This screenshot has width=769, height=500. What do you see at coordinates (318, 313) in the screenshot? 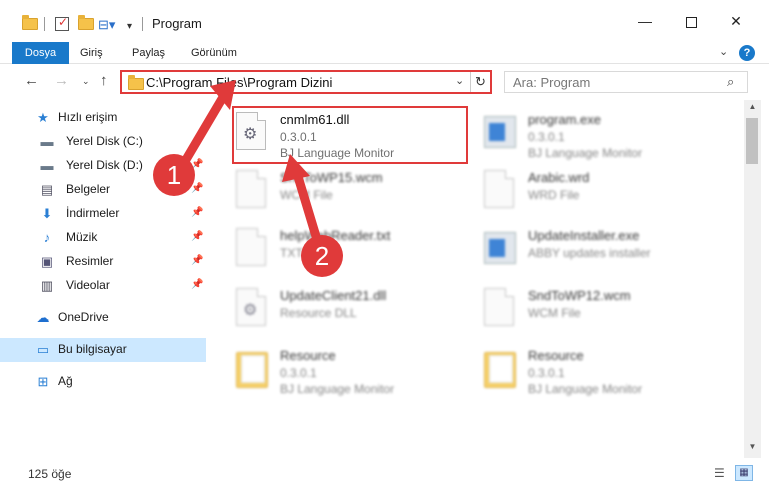
I see `file-type: Resource DLL` at bounding box center [318, 313].